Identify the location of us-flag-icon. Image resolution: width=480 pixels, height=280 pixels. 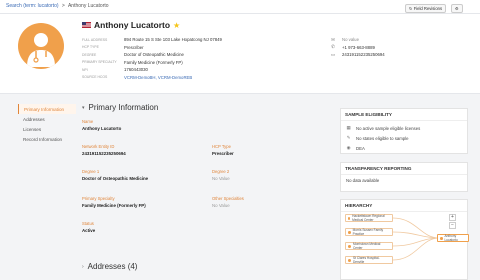
(86, 25).